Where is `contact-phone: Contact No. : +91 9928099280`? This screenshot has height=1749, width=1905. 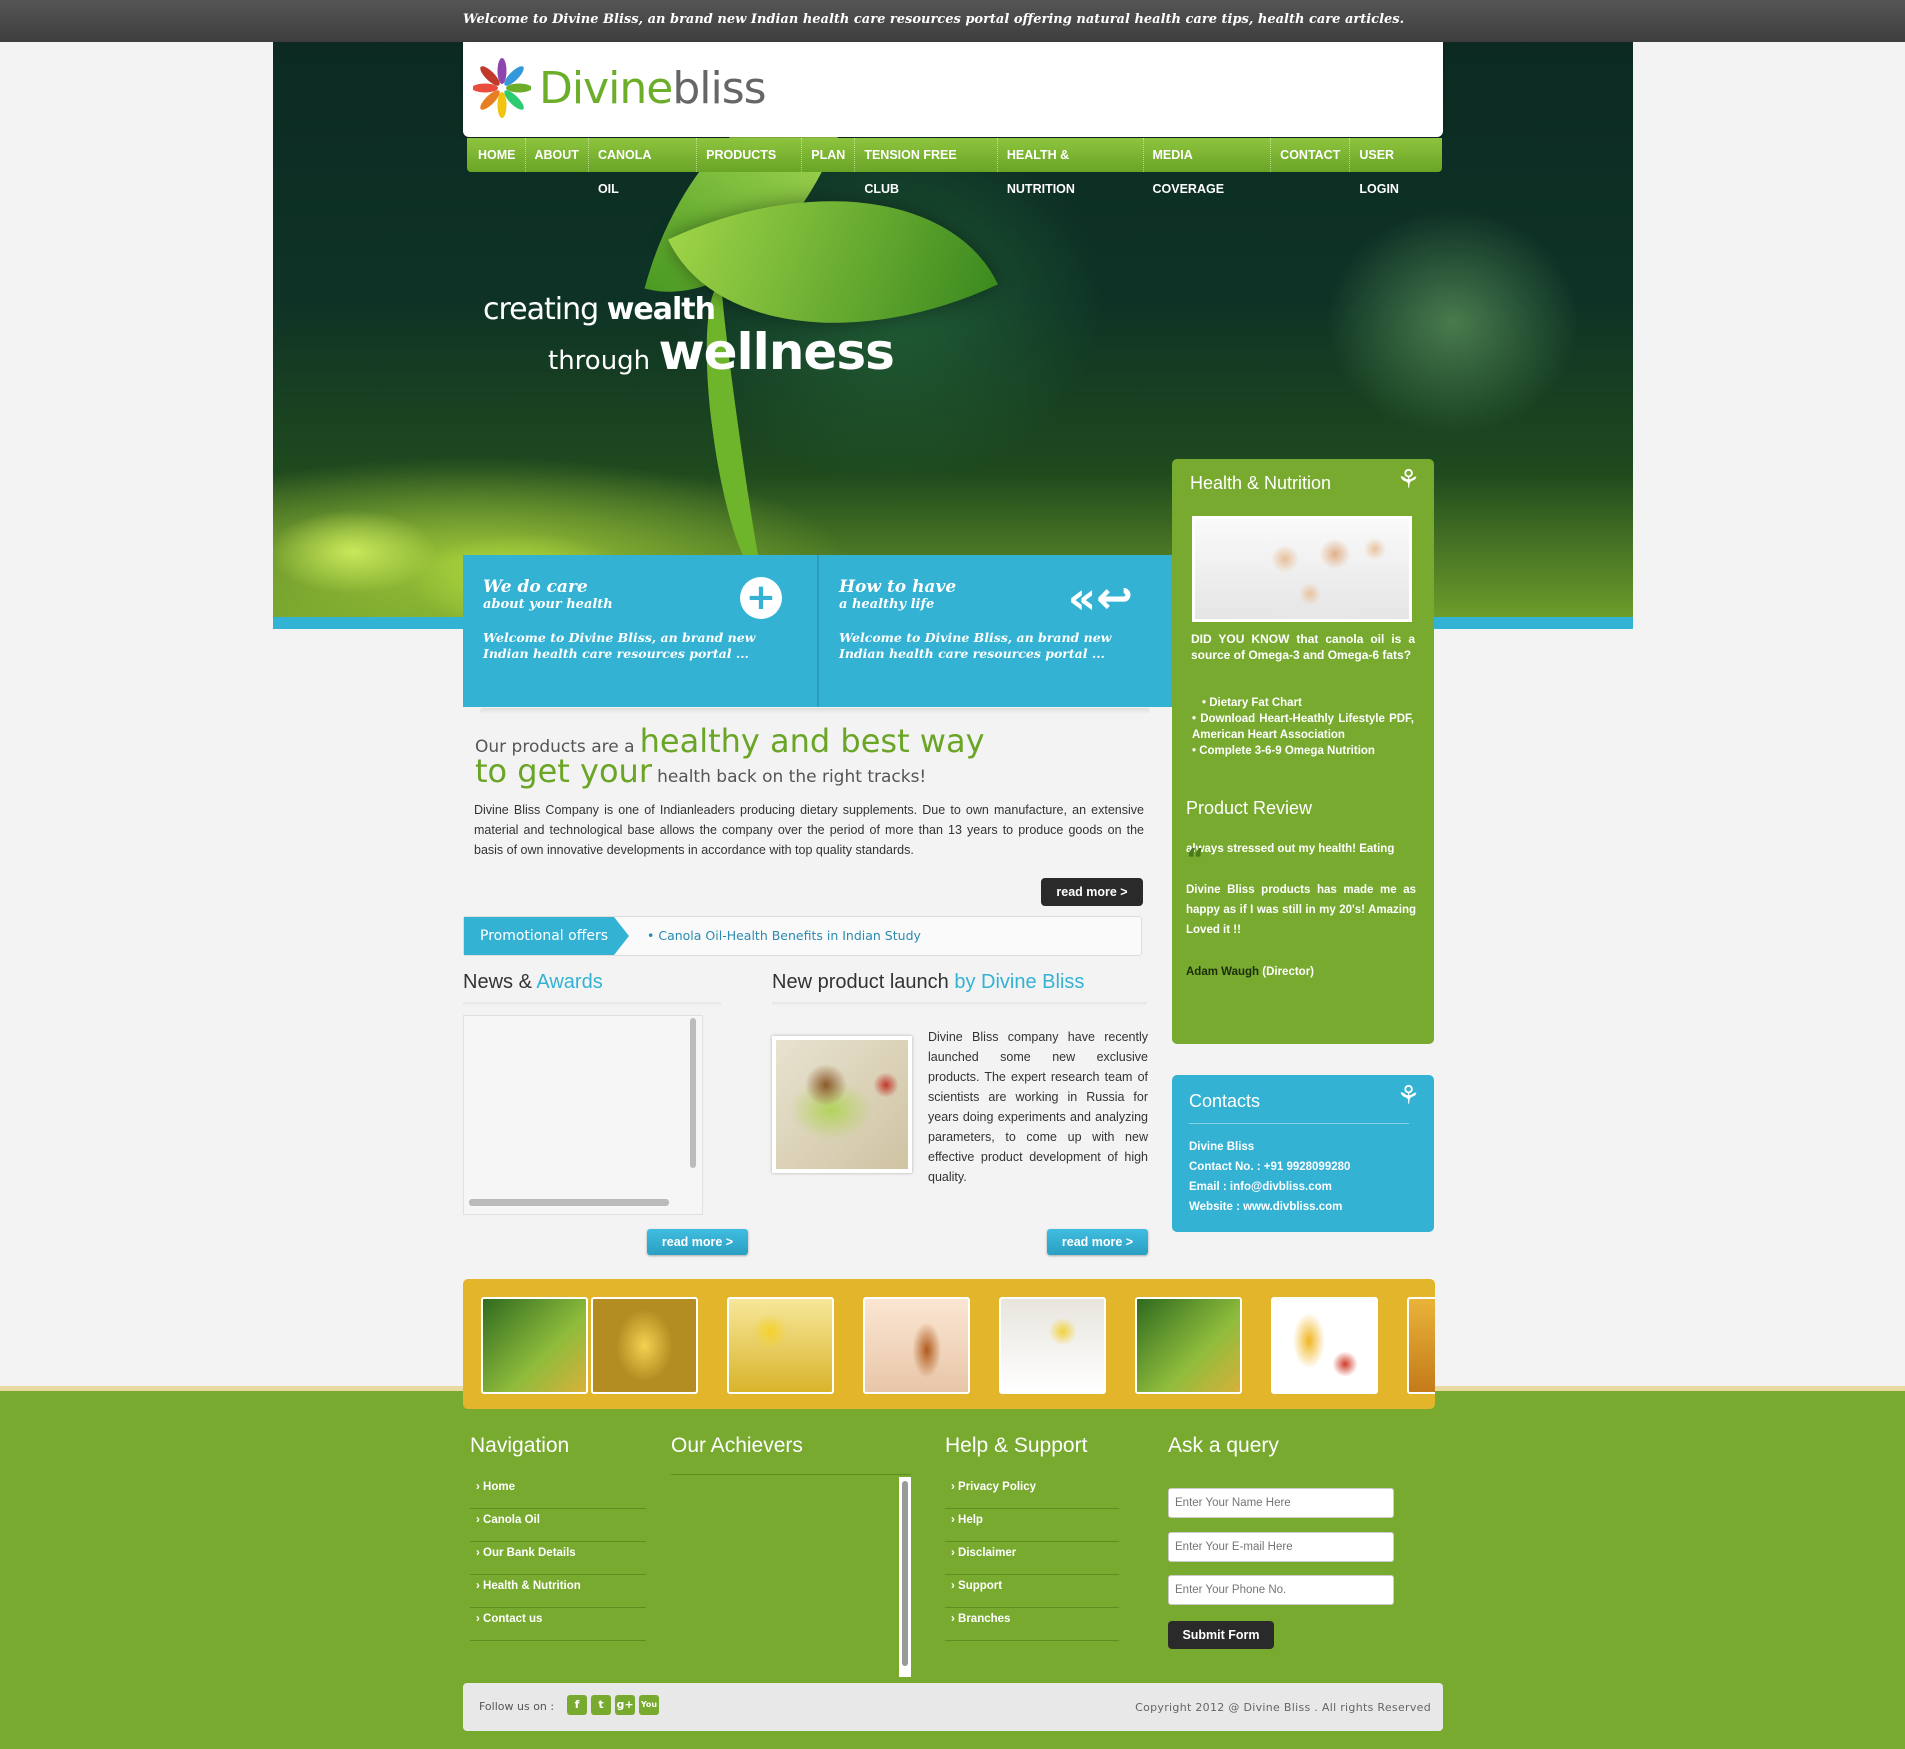 contact-phone: Contact No. : +91 9928099280 is located at coordinates (1270, 1167).